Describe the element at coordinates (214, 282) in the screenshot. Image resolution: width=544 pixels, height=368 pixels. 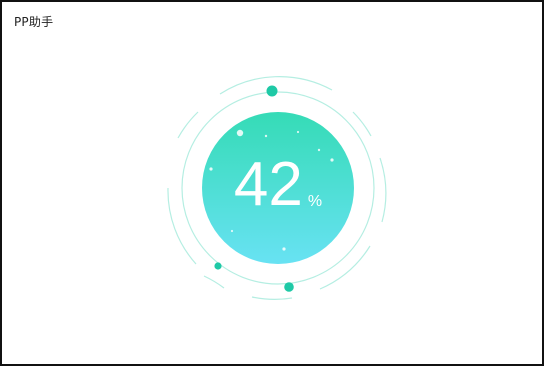
I see `outer-arc-lower-left` at that location.